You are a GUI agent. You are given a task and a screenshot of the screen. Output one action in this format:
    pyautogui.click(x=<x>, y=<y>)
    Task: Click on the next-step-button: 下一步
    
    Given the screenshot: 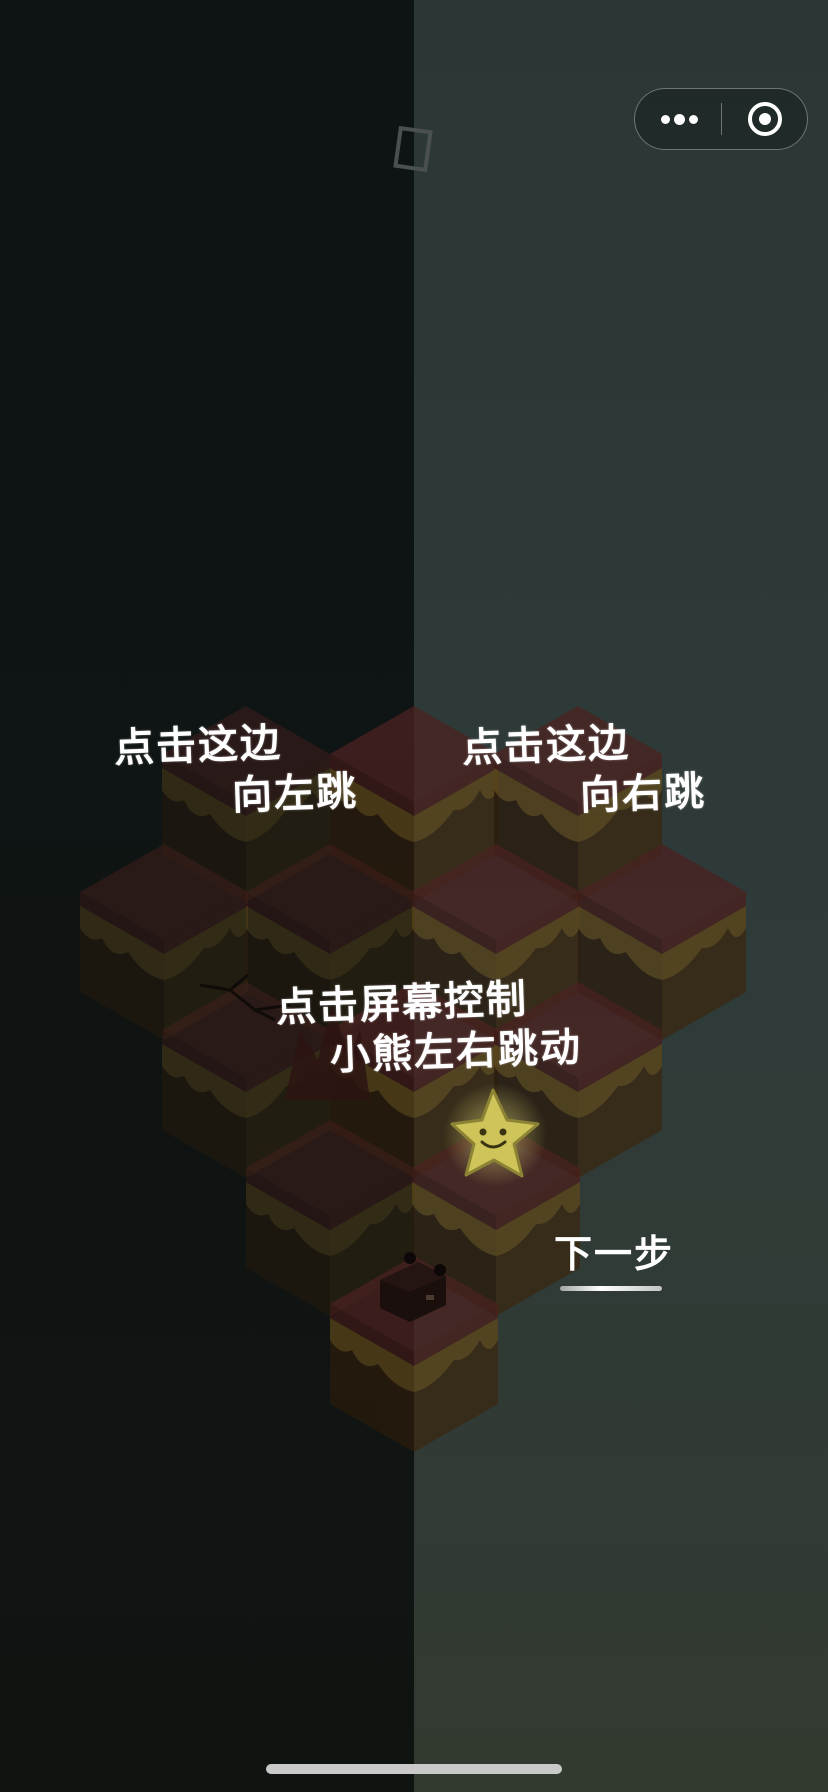 What is the action you would take?
    pyautogui.click(x=614, y=1260)
    